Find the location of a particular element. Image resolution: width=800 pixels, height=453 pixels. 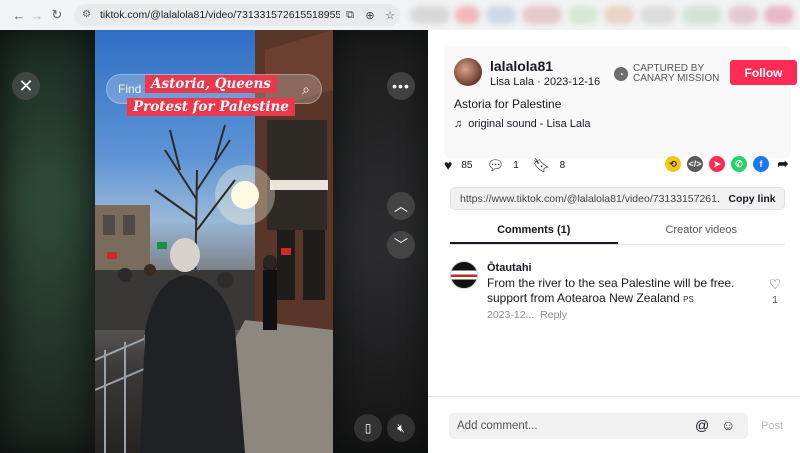

comment-count: 1 is located at coordinates (516, 165).